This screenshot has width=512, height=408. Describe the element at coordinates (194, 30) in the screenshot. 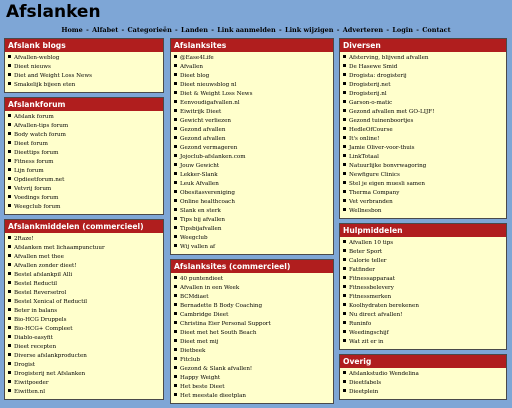

I see `nav-landen: Landen` at that location.